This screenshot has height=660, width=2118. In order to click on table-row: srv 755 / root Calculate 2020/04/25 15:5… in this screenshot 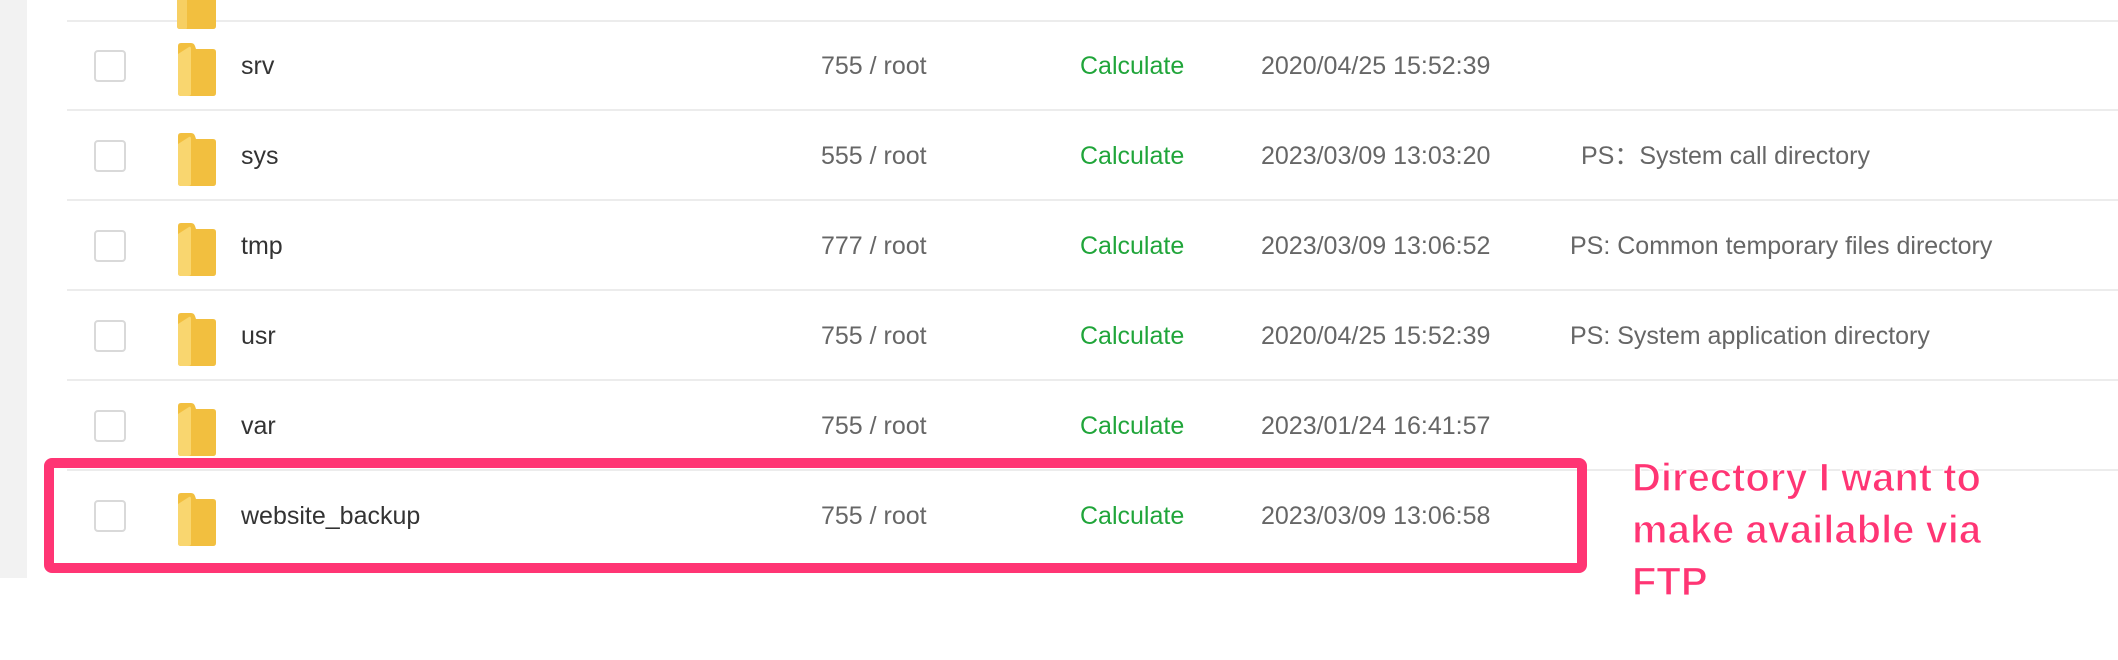, I will do `click(1092, 66)`.